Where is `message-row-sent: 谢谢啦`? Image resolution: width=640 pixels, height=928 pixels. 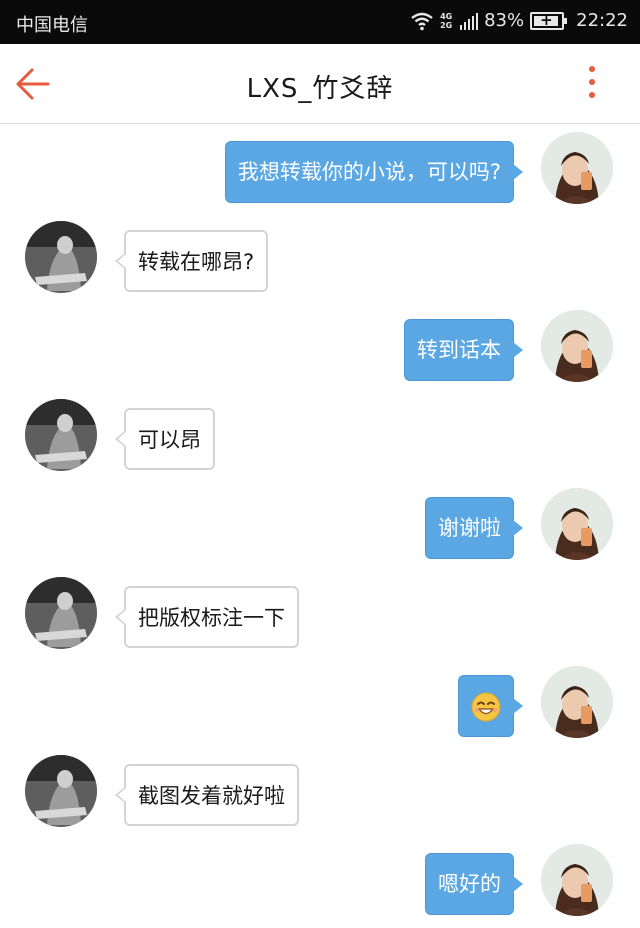 message-row-sent: 谢谢啦 is located at coordinates (320, 521).